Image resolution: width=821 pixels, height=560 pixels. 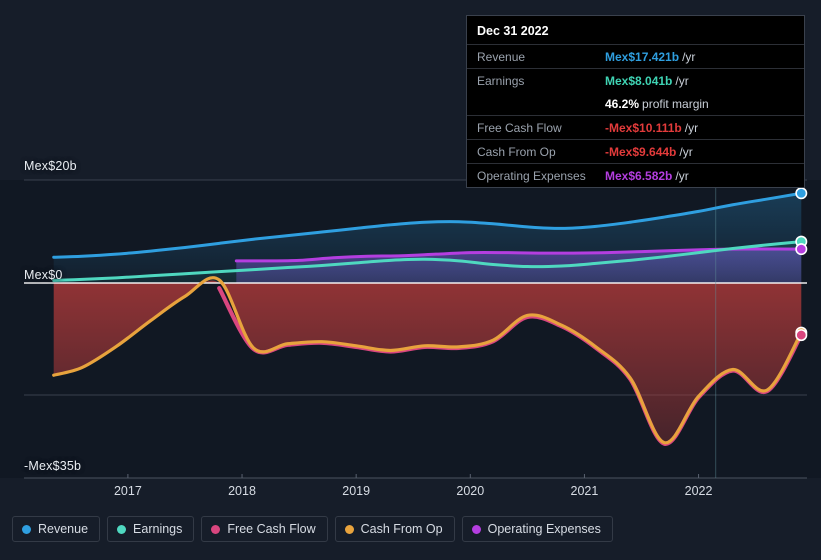 I want to click on legend-item-free-cash-flow: Free Cash Flow, so click(x=264, y=529).